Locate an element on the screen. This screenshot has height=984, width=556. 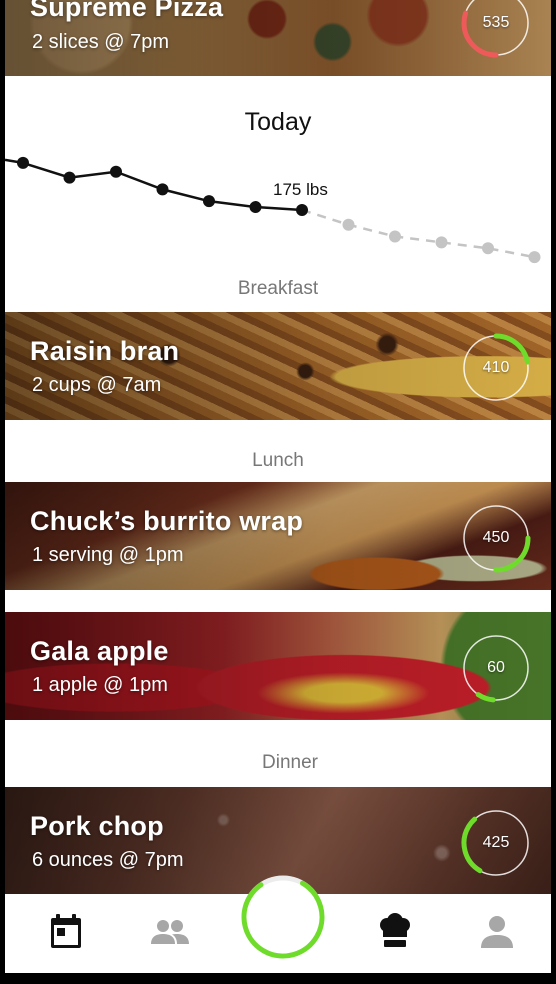
daily-progress-button is located at coordinates (283, 917).